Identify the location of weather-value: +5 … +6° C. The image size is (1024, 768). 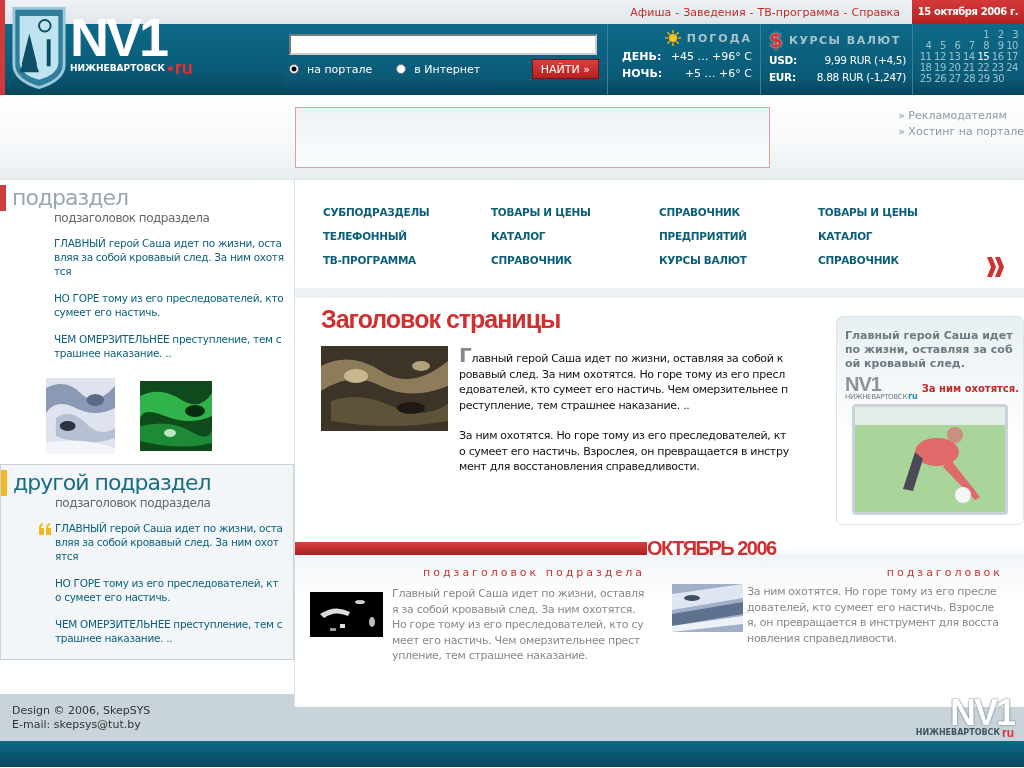
(718, 74).